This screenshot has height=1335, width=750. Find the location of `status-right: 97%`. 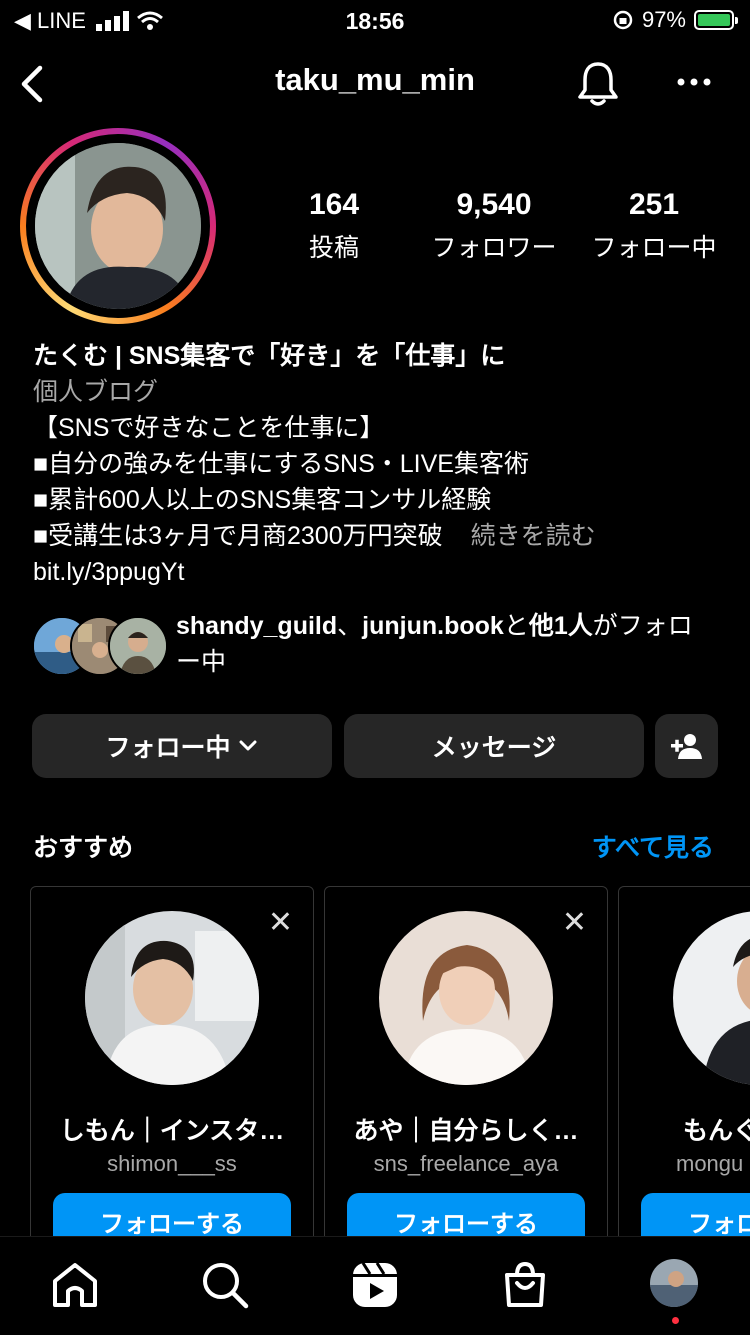

status-right: 97% is located at coordinates (675, 20).